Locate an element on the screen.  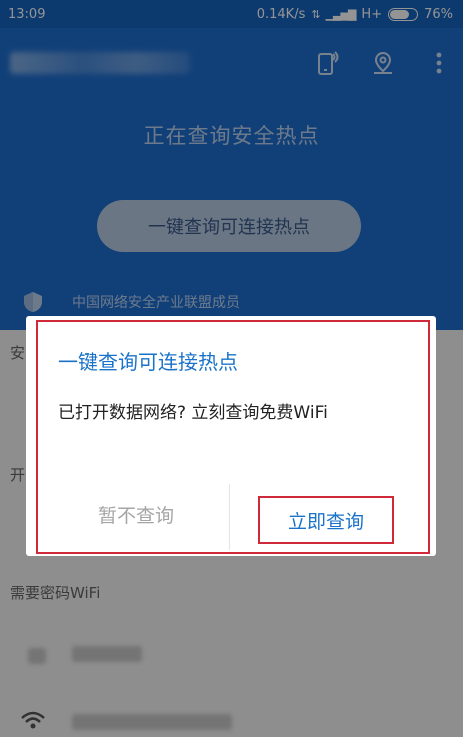
cancel-button: 暂不查询 is located at coordinates (136, 514).